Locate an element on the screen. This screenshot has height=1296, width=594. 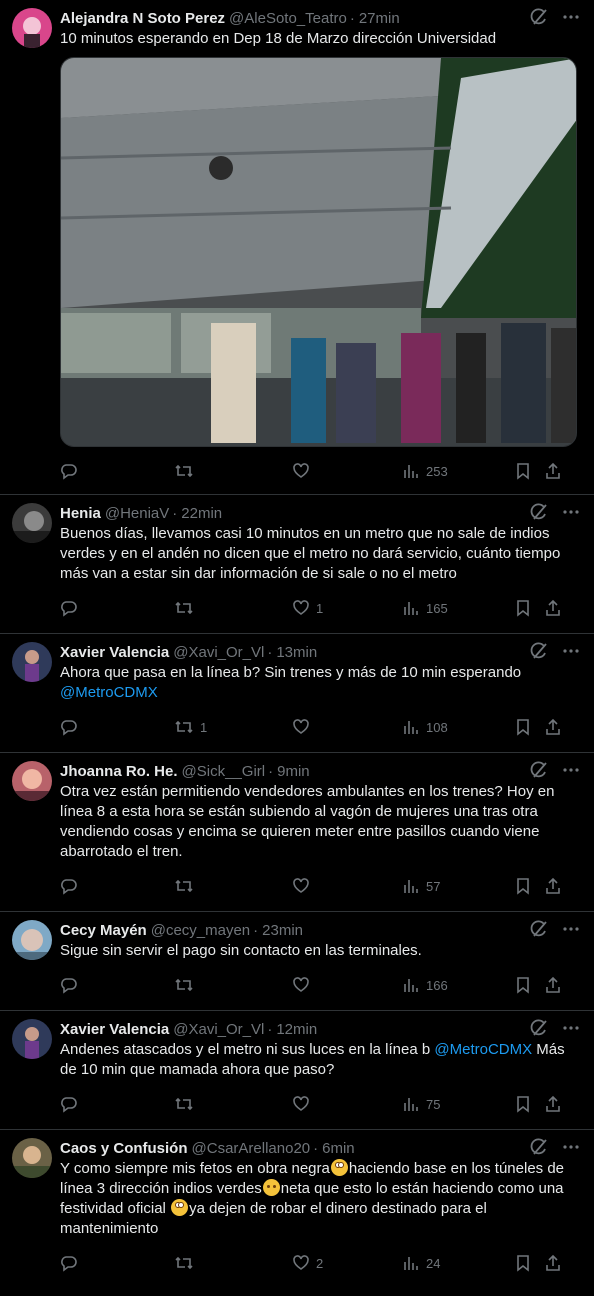
display-name: Alejandra N Soto Perez is located at coordinates (142, 18).